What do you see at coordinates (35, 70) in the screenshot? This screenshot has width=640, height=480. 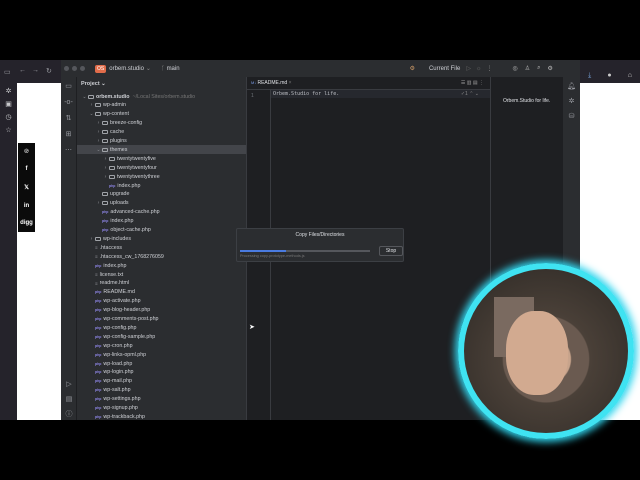 I see `forward-icon: →` at bounding box center [35, 70].